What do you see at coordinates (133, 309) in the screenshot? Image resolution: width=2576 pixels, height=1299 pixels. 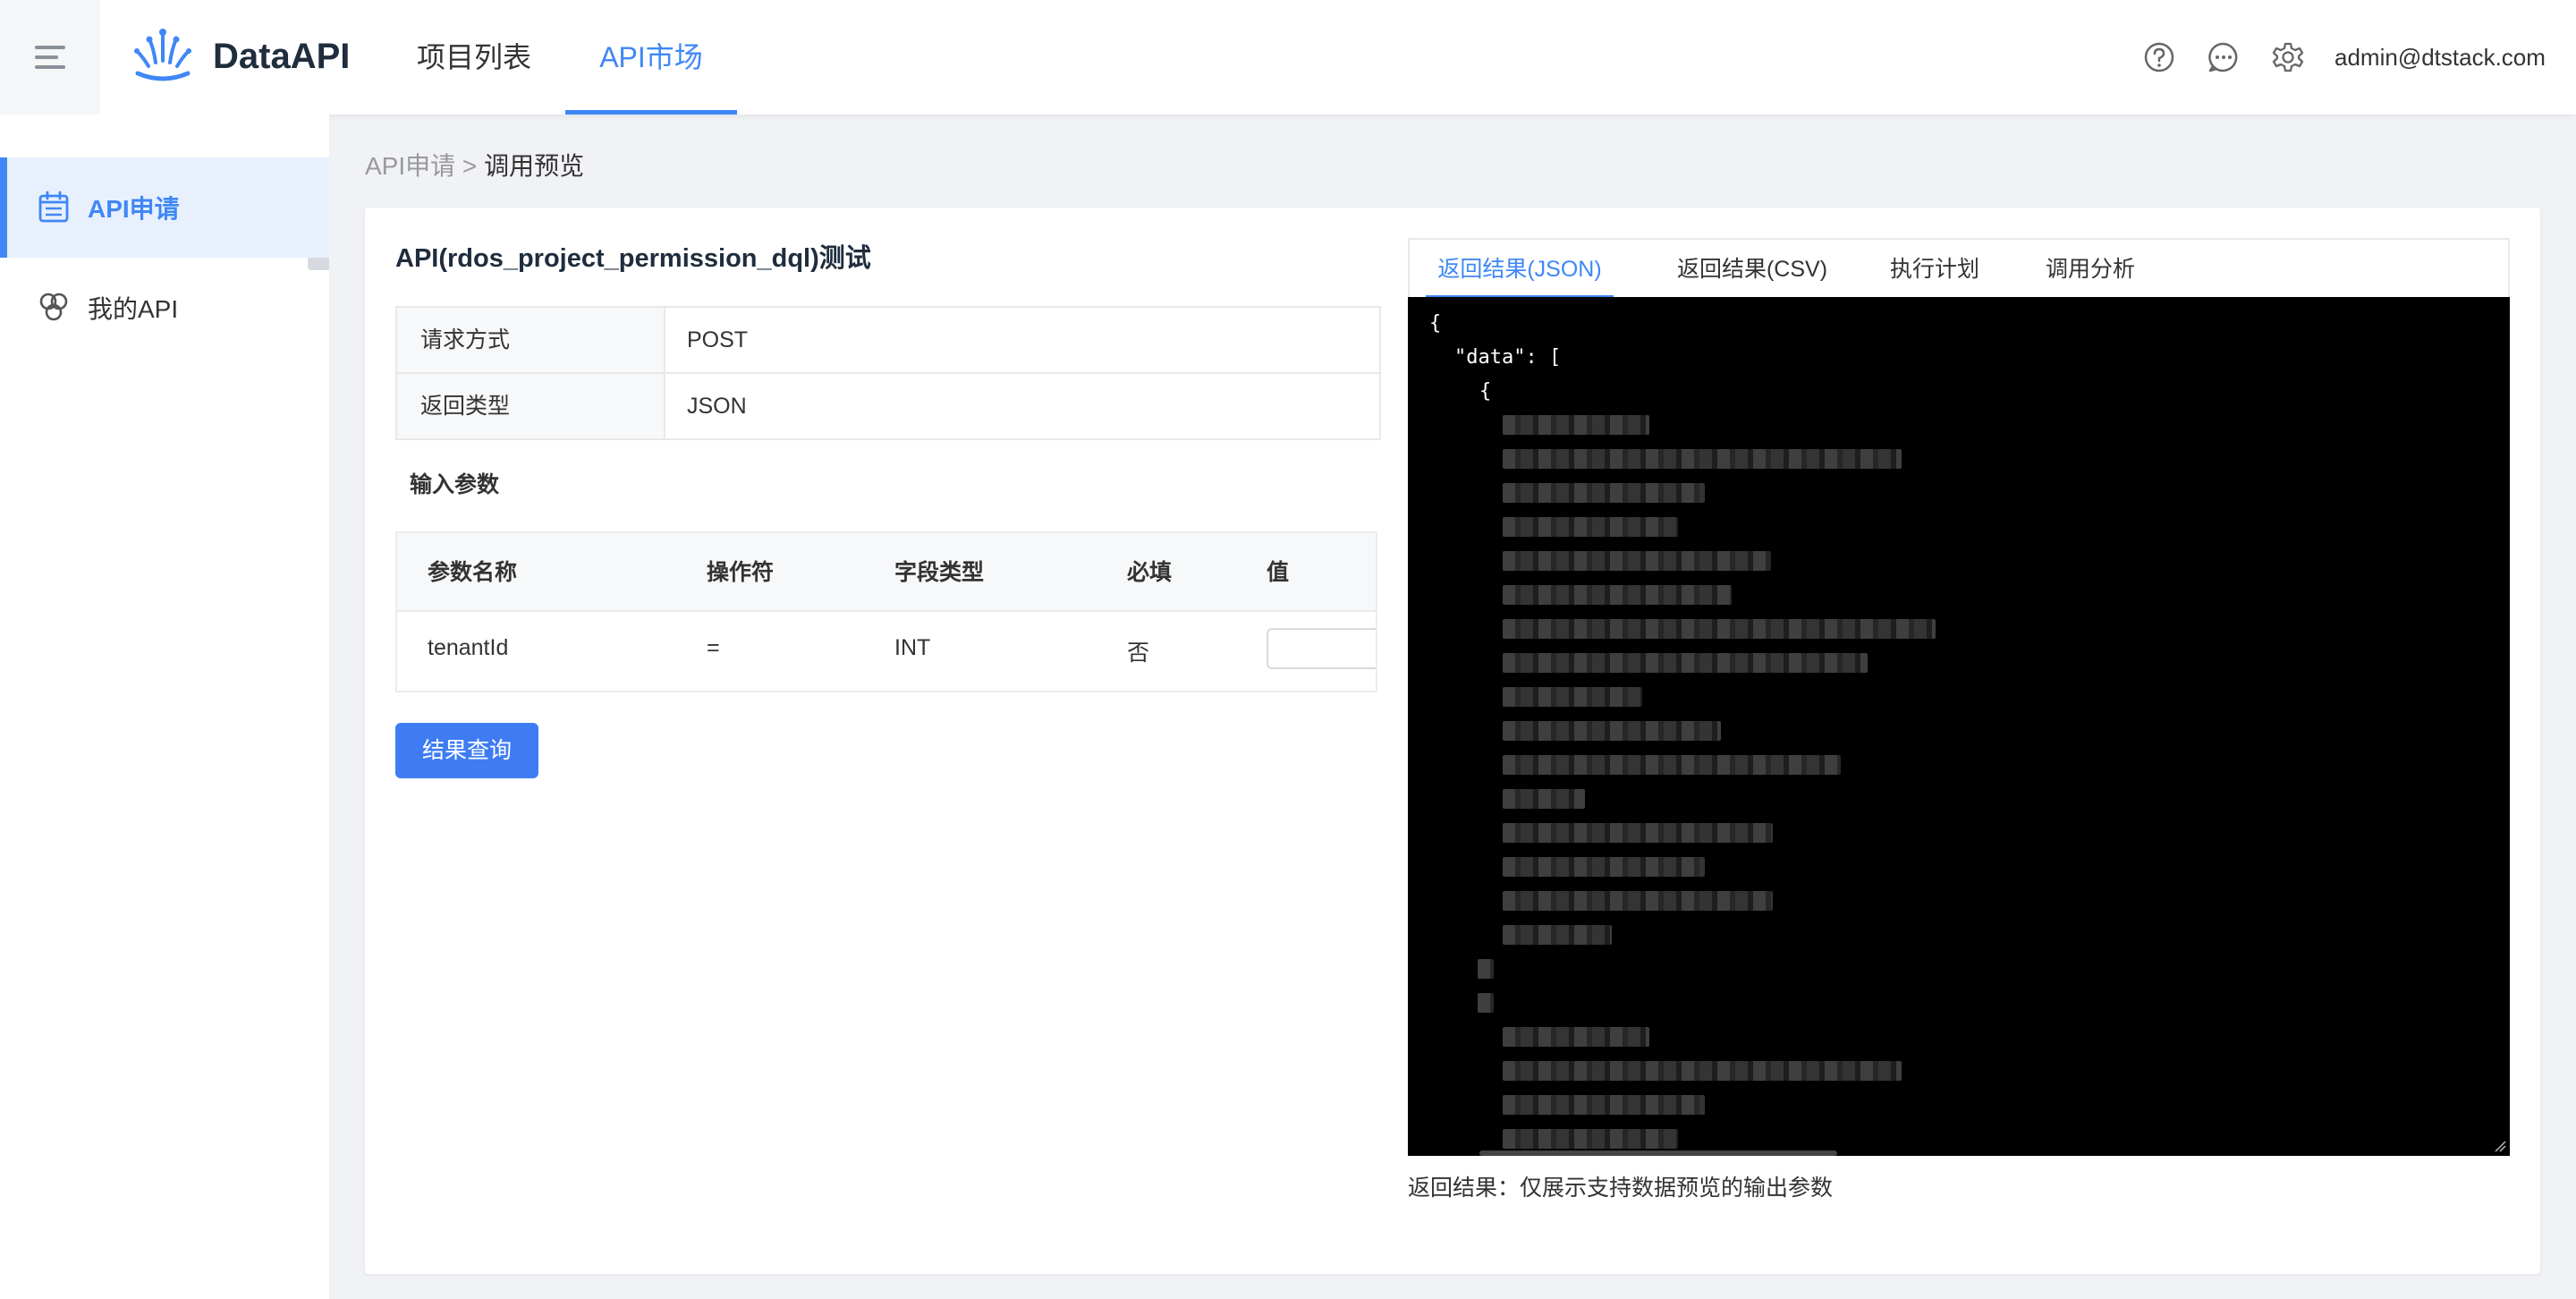 I see `sidebar-item-label: 我的API` at bounding box center [133, 309].